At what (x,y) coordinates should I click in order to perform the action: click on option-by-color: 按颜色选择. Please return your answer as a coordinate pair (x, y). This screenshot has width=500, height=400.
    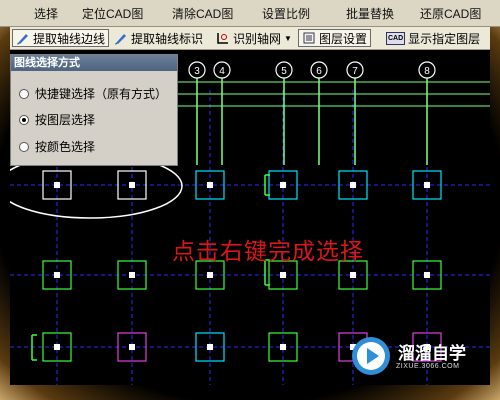
    Looking at the image, I should click on (57, 146).